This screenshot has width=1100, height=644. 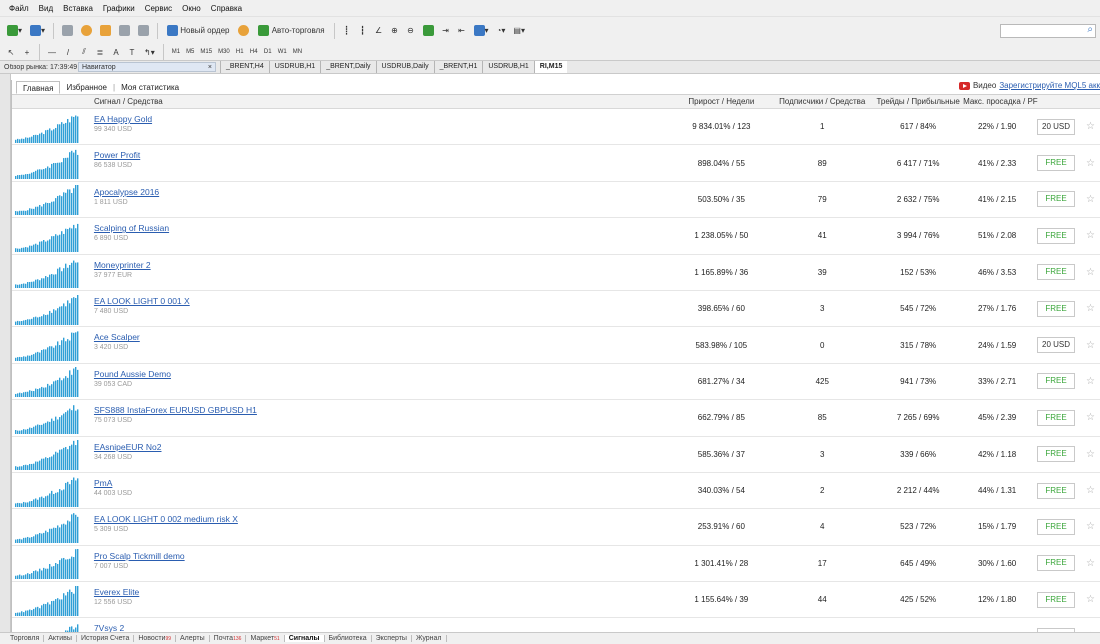 What do you see at coordinates (86, 31) in the screenshot?
I see `data-window-icon` at bounding box center [86, 31].